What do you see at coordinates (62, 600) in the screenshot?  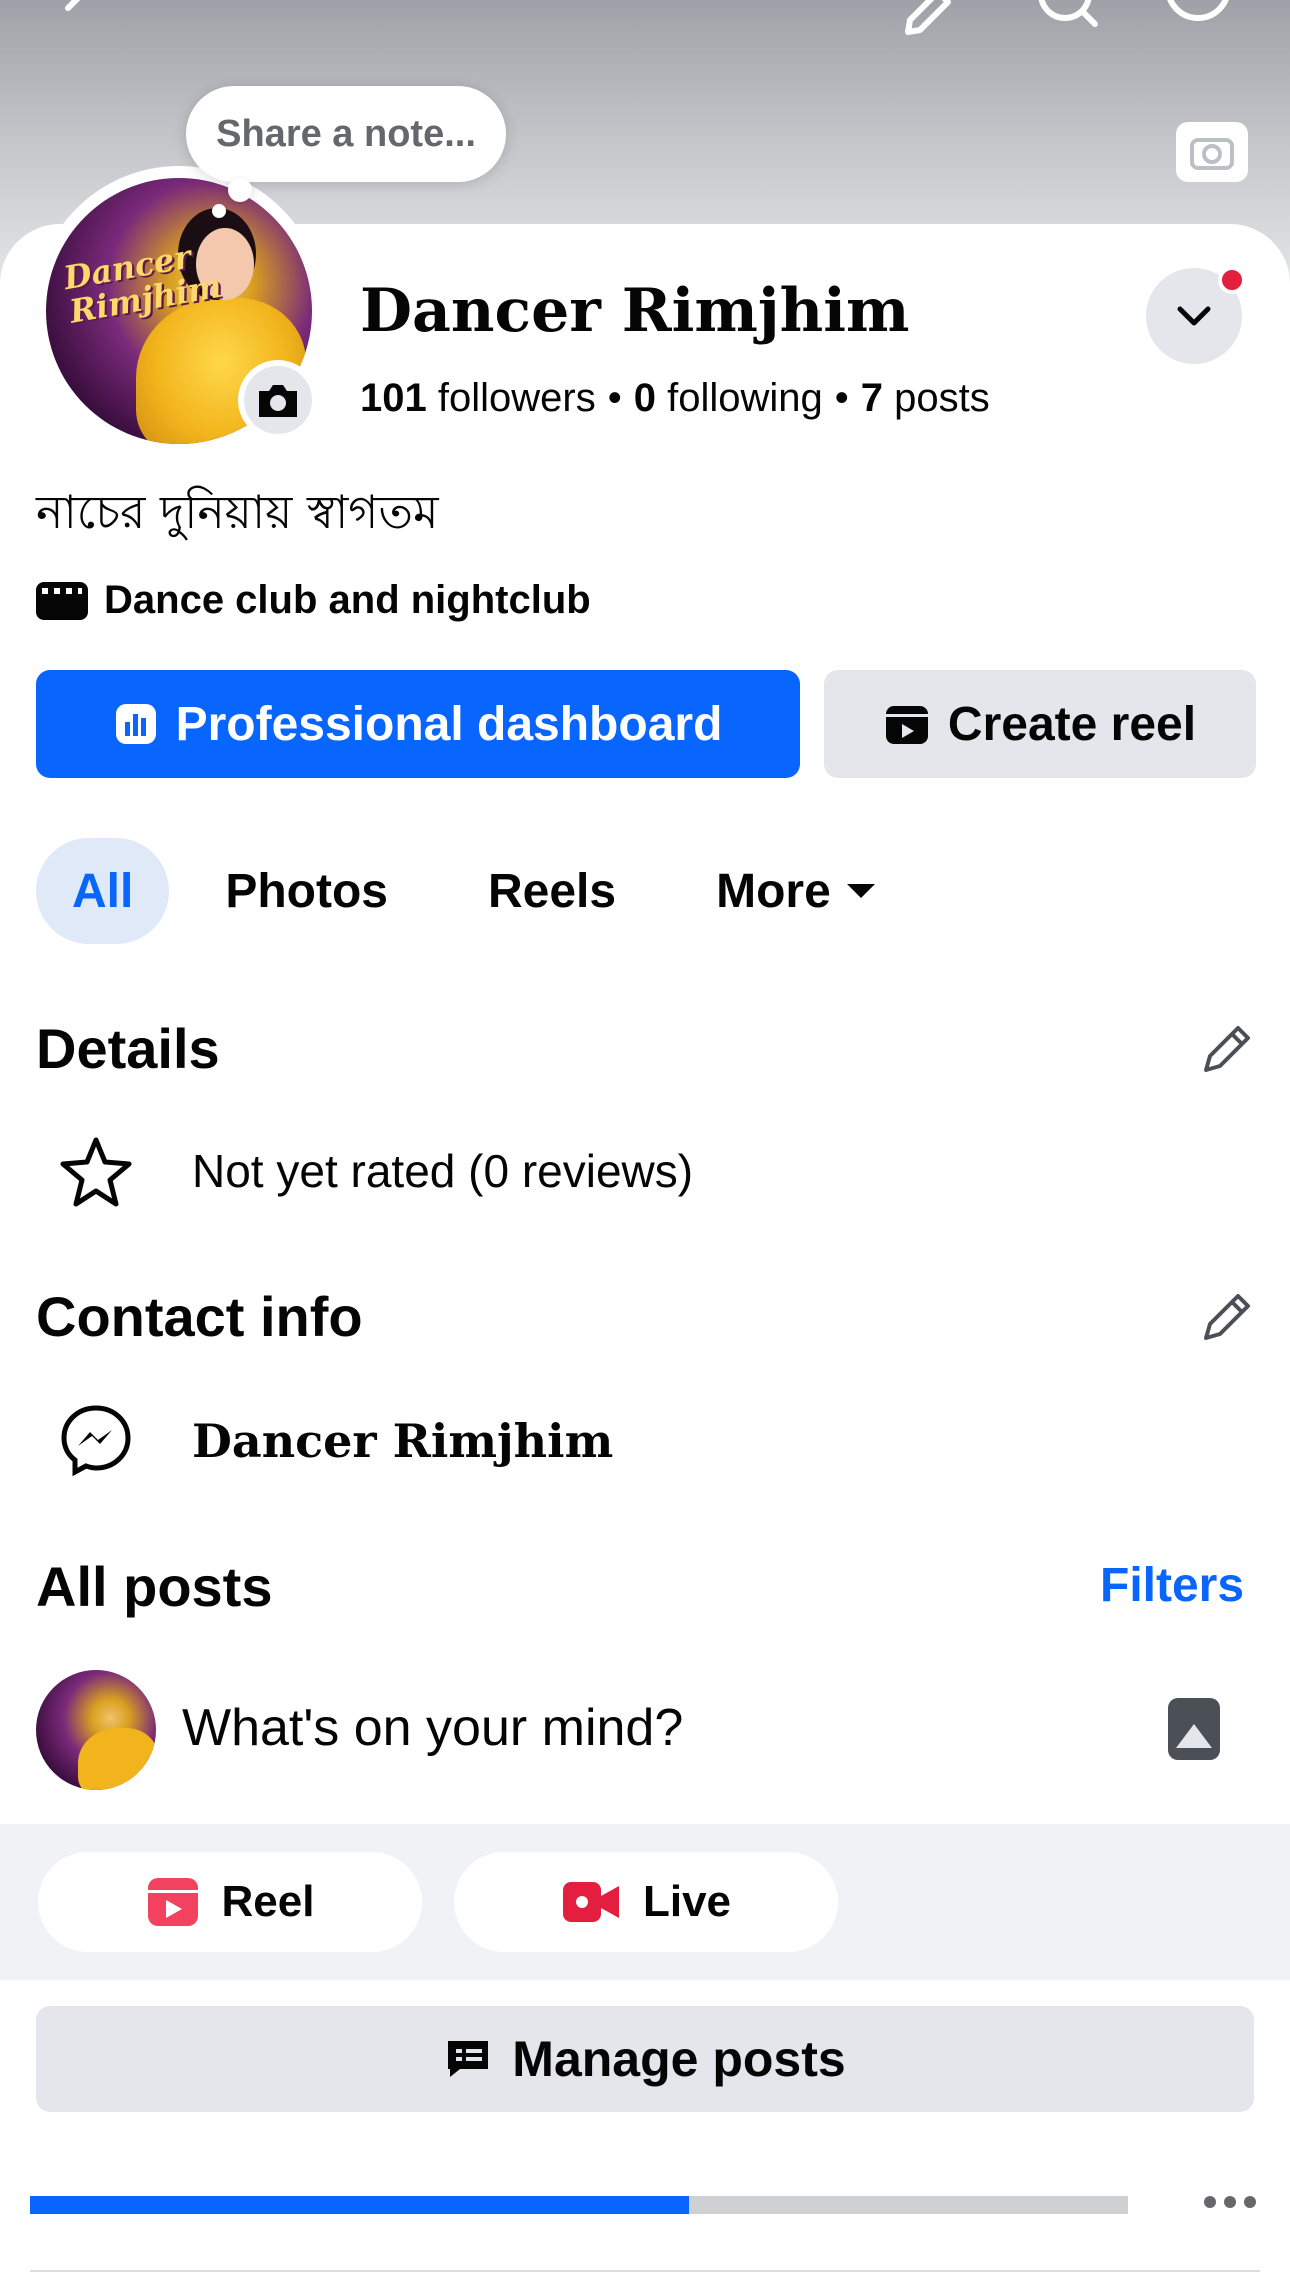 I see `clapperboard-icon` at bounding box center [62, 600].